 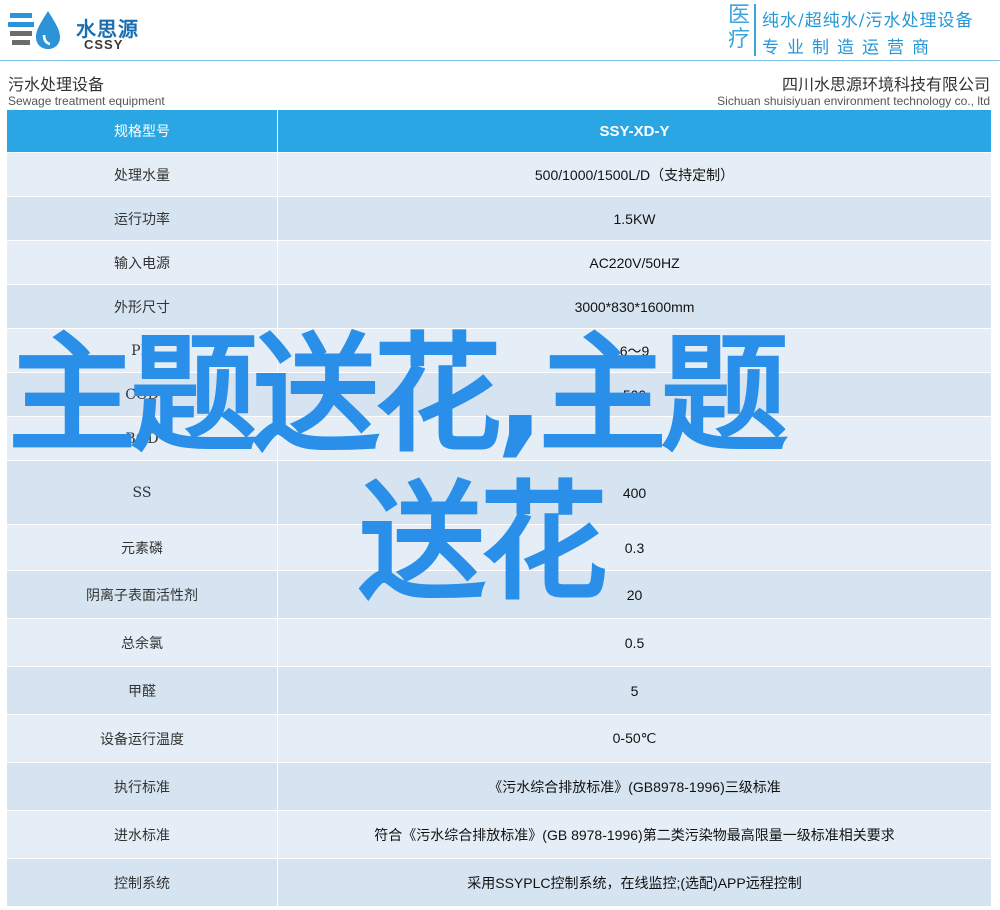 I want to click on row-value: 300, so click(x=634, y=438).